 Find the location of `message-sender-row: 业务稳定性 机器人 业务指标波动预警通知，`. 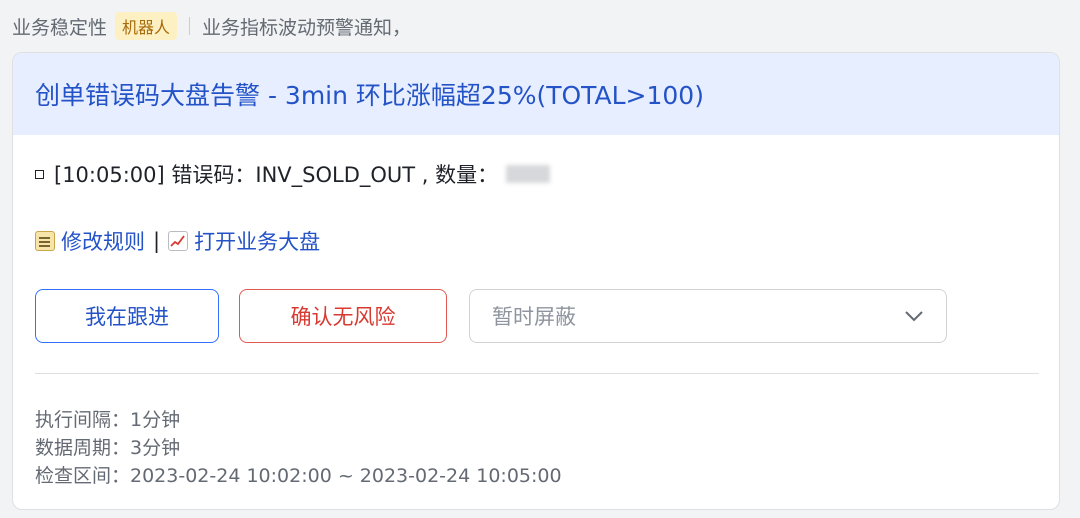

message-sender-row: 业务稳定性 机器人 业务指标波动预警通知， is located at coordinates (211, 26).